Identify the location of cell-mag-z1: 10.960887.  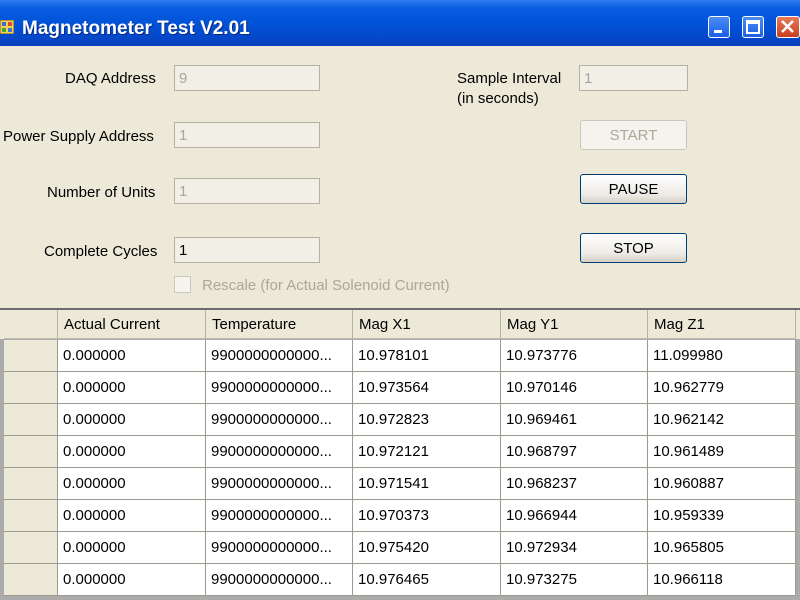
(722, 484).